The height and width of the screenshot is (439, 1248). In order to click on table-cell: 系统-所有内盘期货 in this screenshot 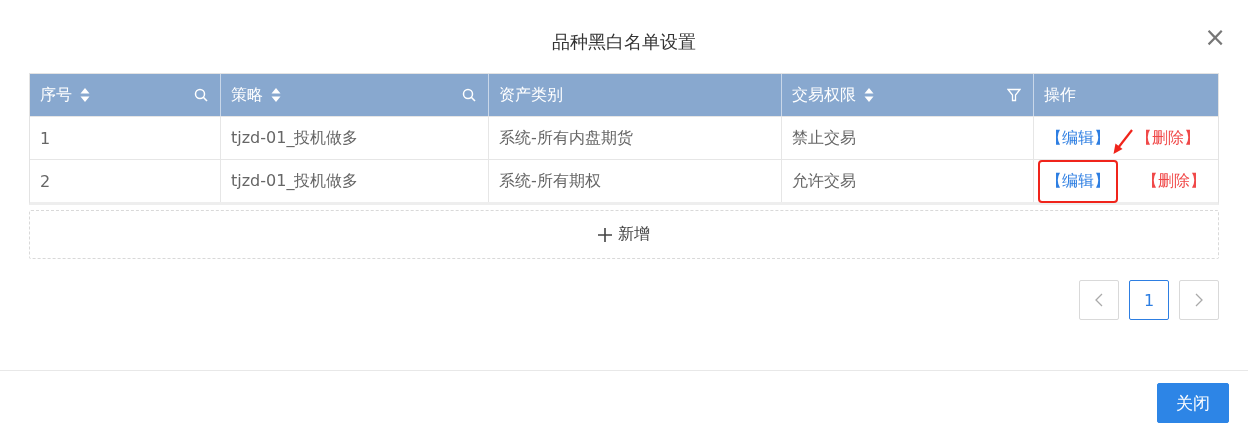, I will do `click(634, 138)`.